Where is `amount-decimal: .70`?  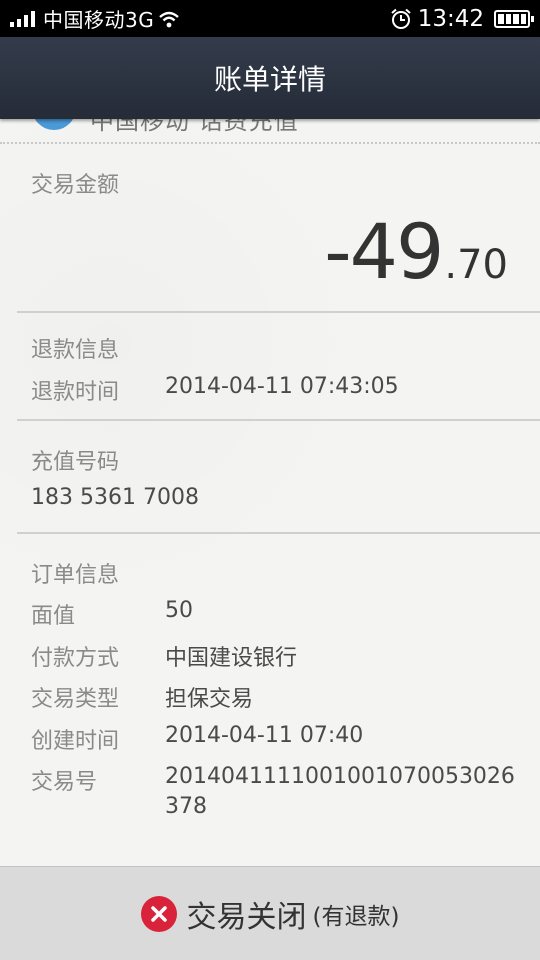 amount-decimal: .70 is located at coordinates (476, 265).